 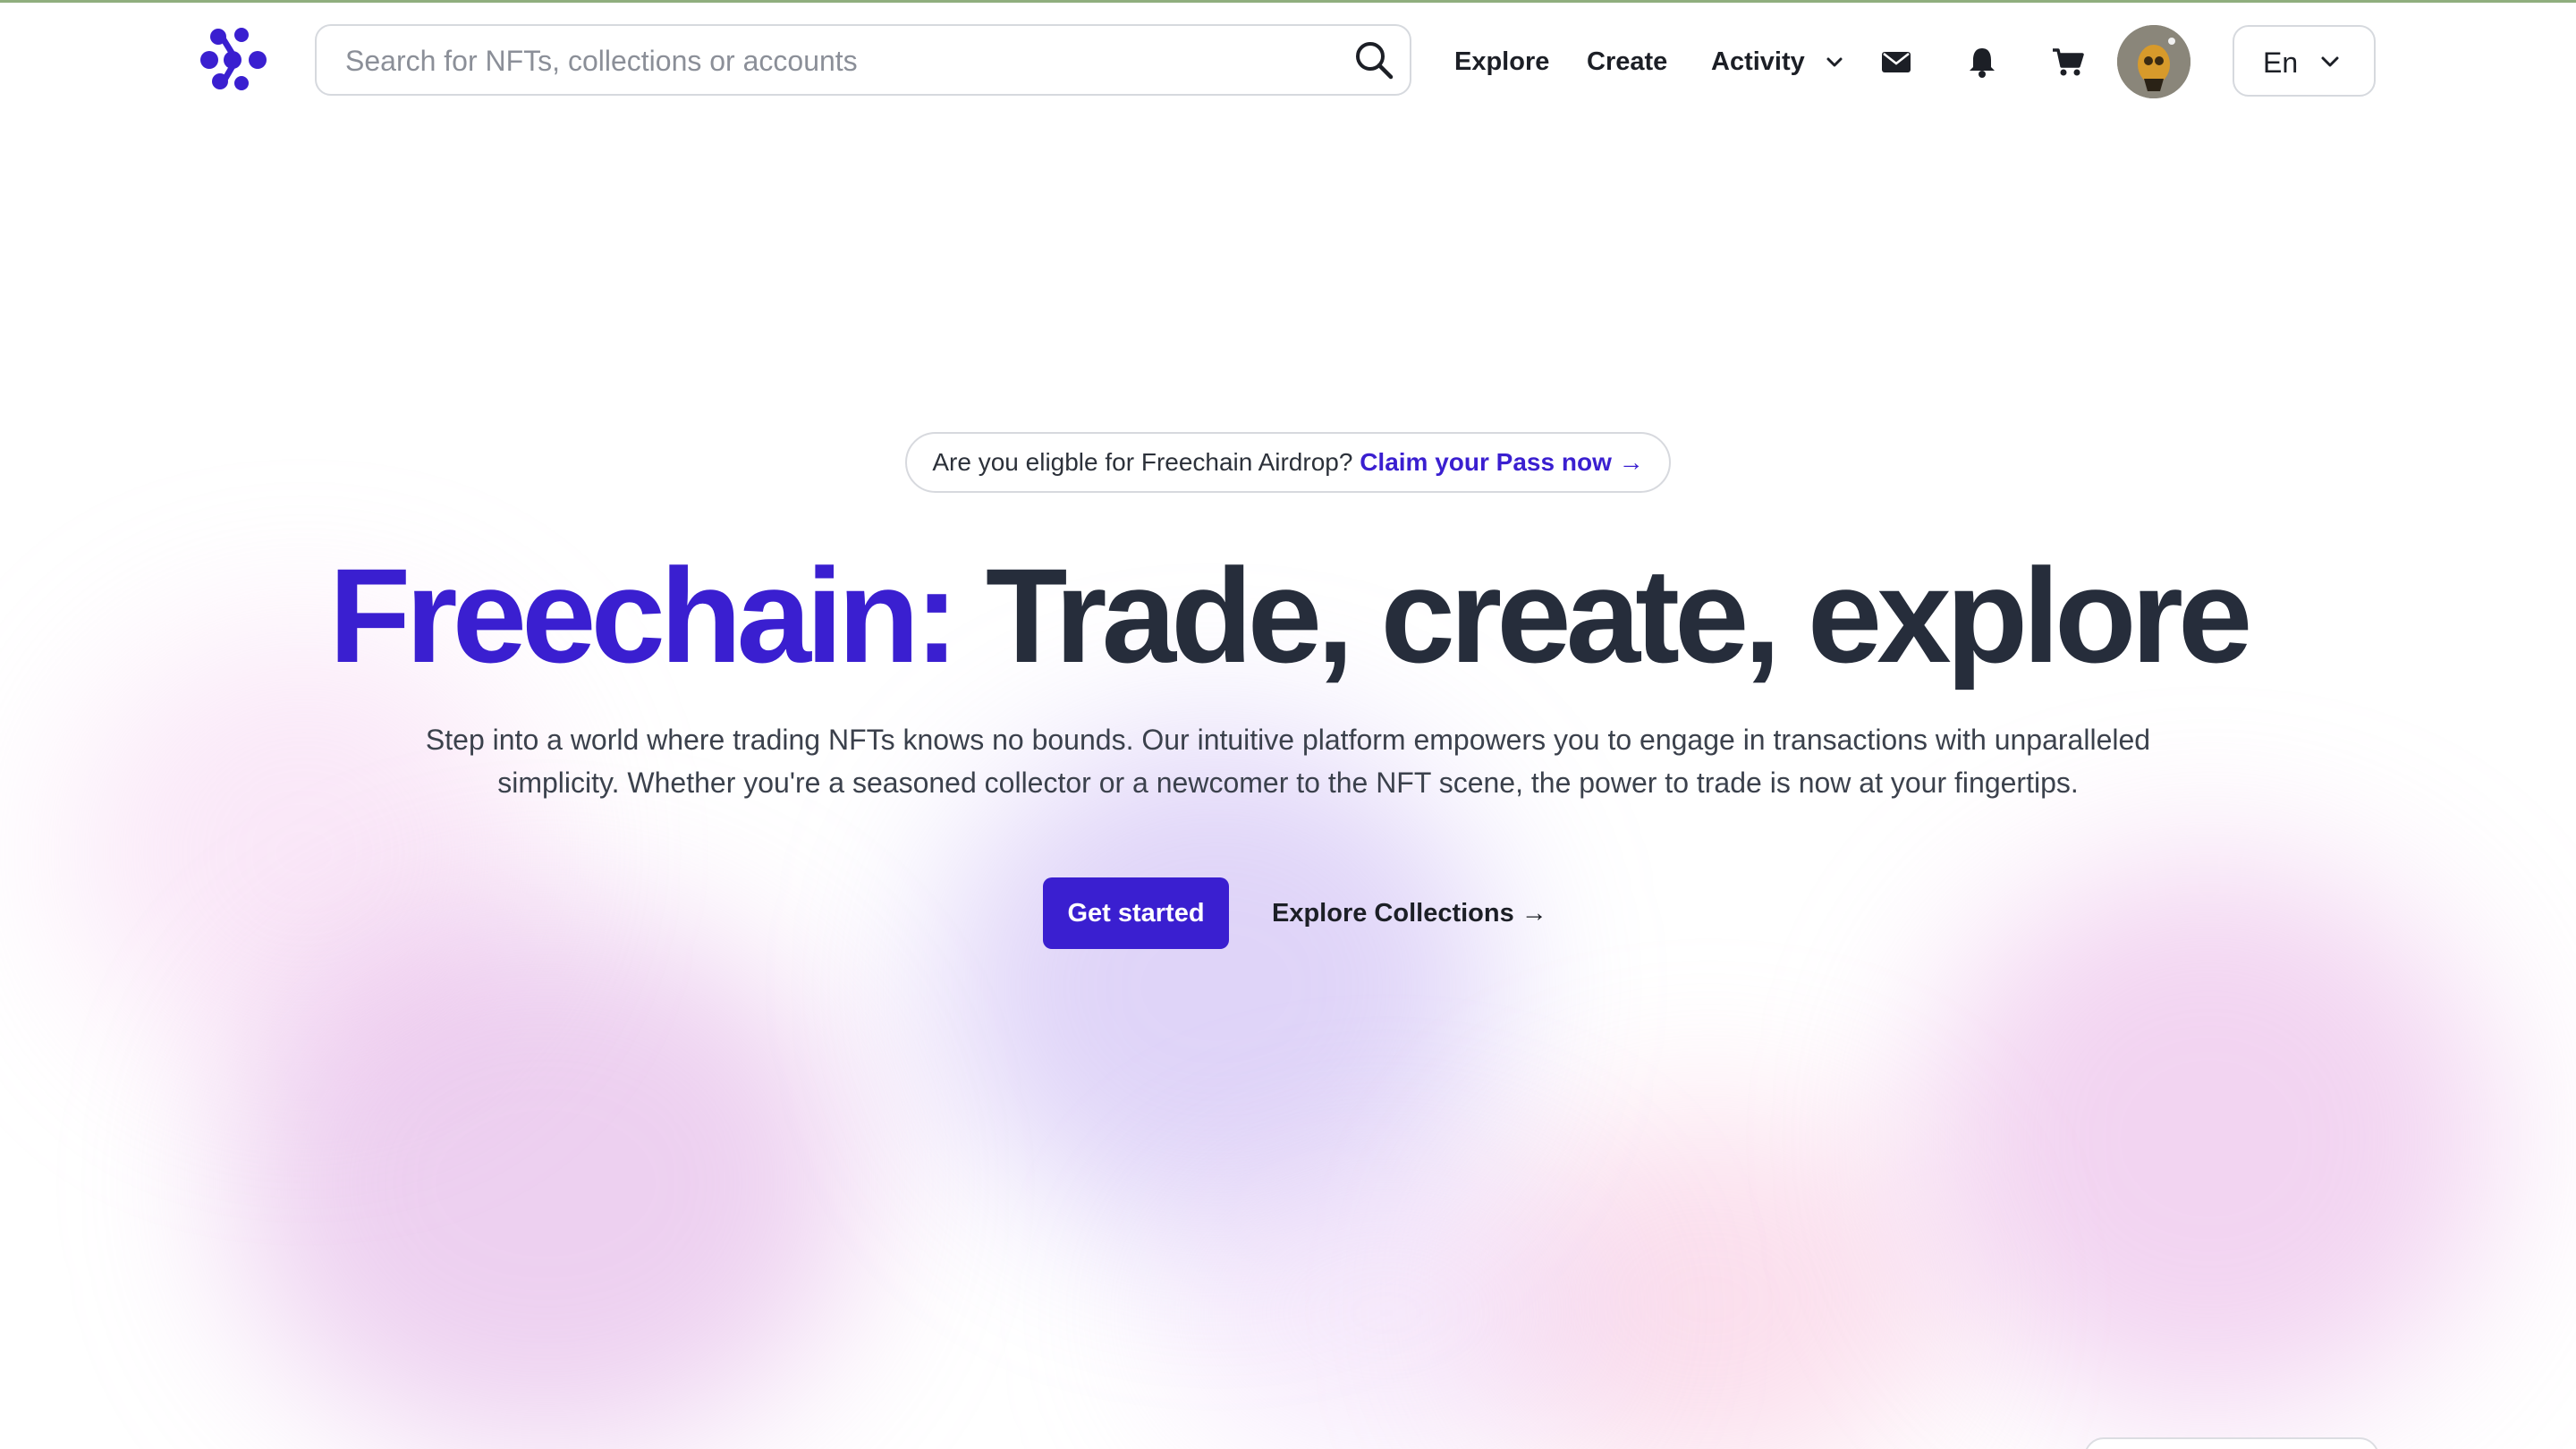 What do you see at coordinates (1896, 62) in the screenshot?
I see `mail-icon` at bounding box center [1896, 62].